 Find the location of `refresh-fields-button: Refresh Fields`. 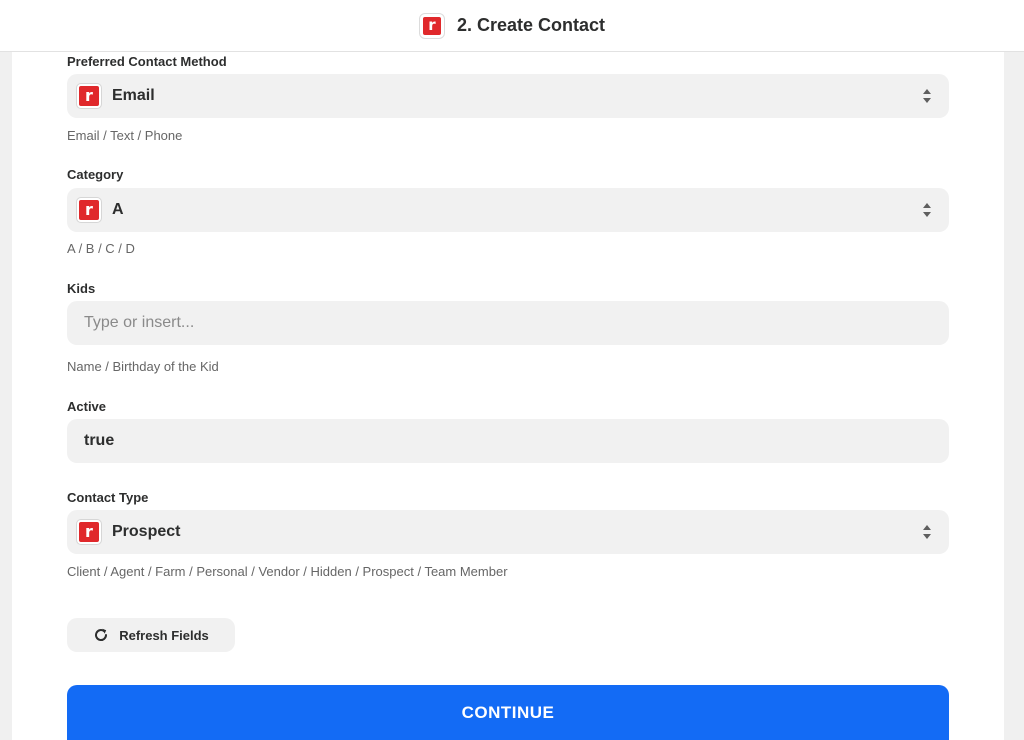

refresh-fields-button: Refresh Fields is located at coordinates (151, 635).